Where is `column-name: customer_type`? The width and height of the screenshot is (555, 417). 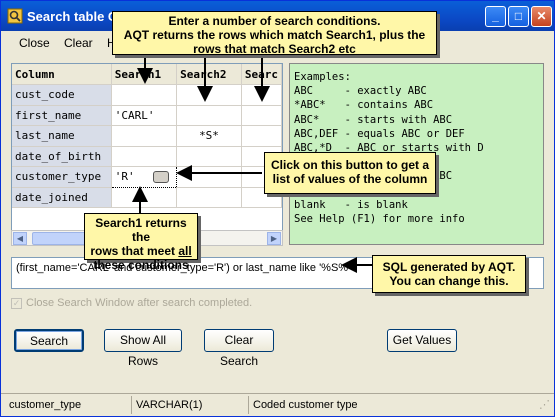
column-name: customer_type is located at coordinates (62, 177).